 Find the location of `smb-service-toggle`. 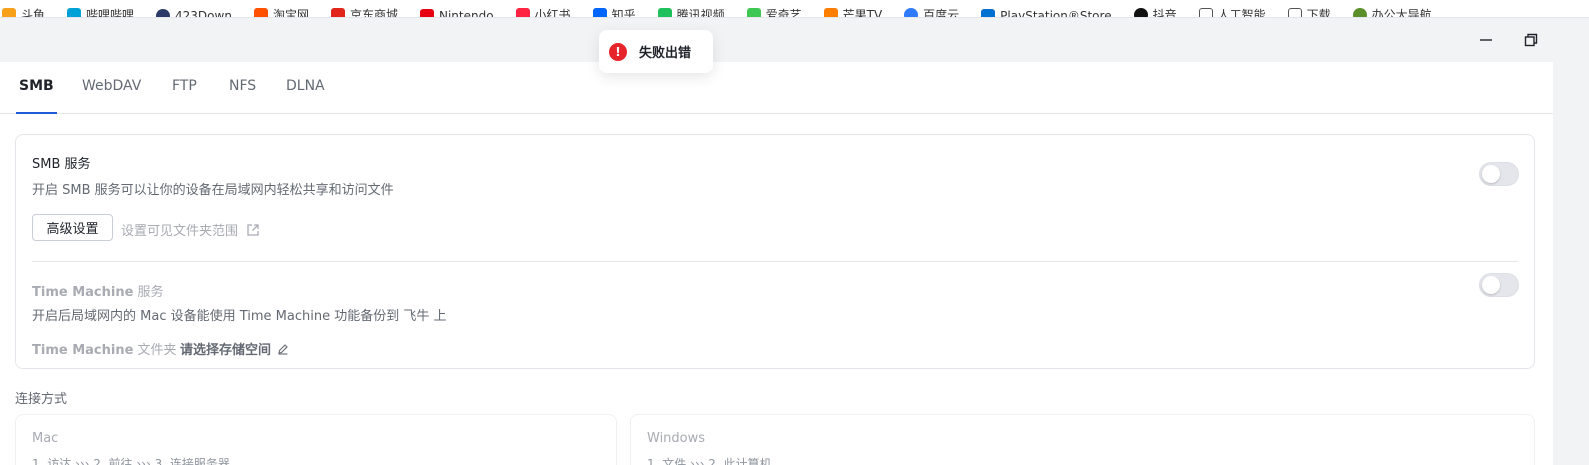

smb-service-toggle is located at coordinates (1499, 174).